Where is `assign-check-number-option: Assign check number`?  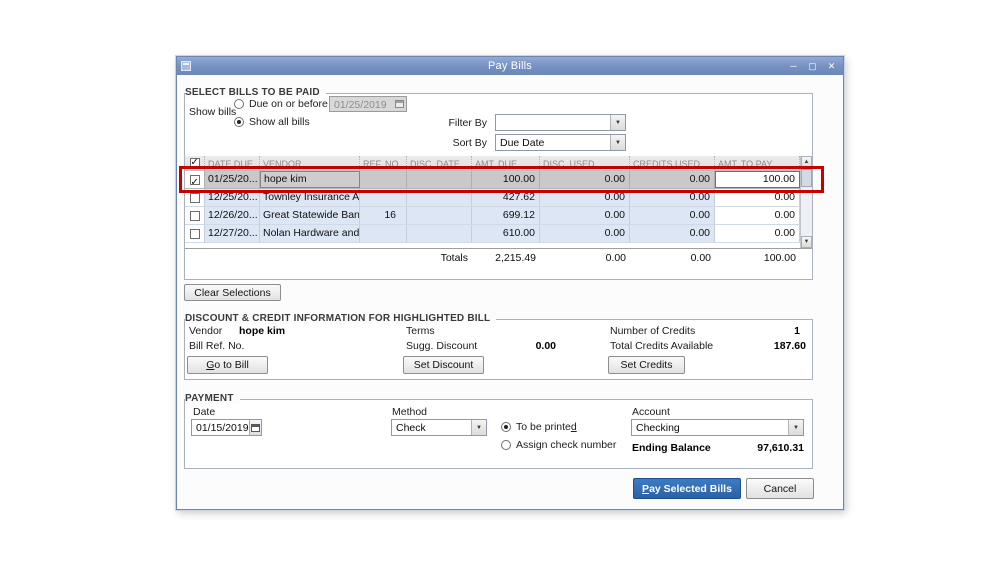 assign-check-number-option: Assign check number is located at coordinates (558, 445).